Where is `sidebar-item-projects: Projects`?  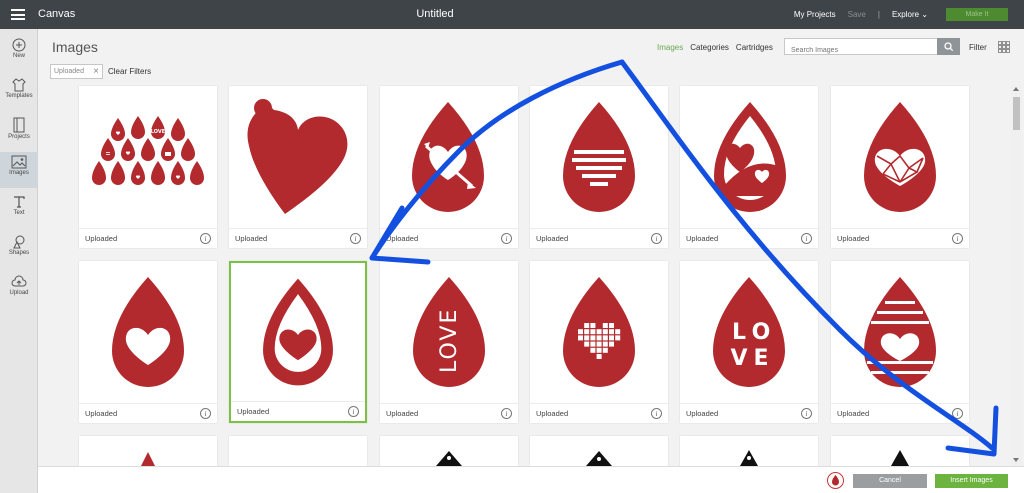
sidebar-item-projects: Projects is located at coordinates (19, 132).